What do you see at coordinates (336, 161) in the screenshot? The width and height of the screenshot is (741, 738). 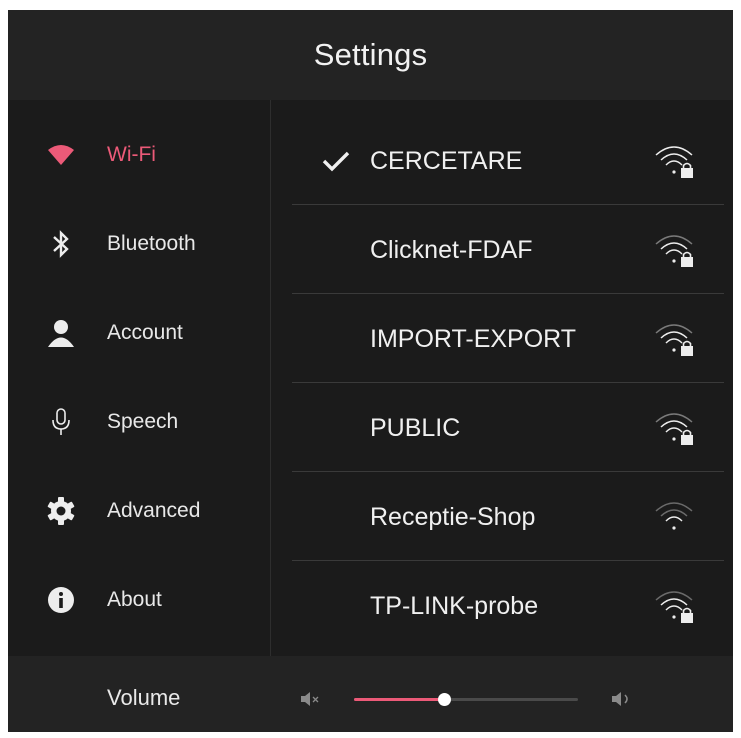 I see `checkmark-icon` at bounding box center [336, 161].